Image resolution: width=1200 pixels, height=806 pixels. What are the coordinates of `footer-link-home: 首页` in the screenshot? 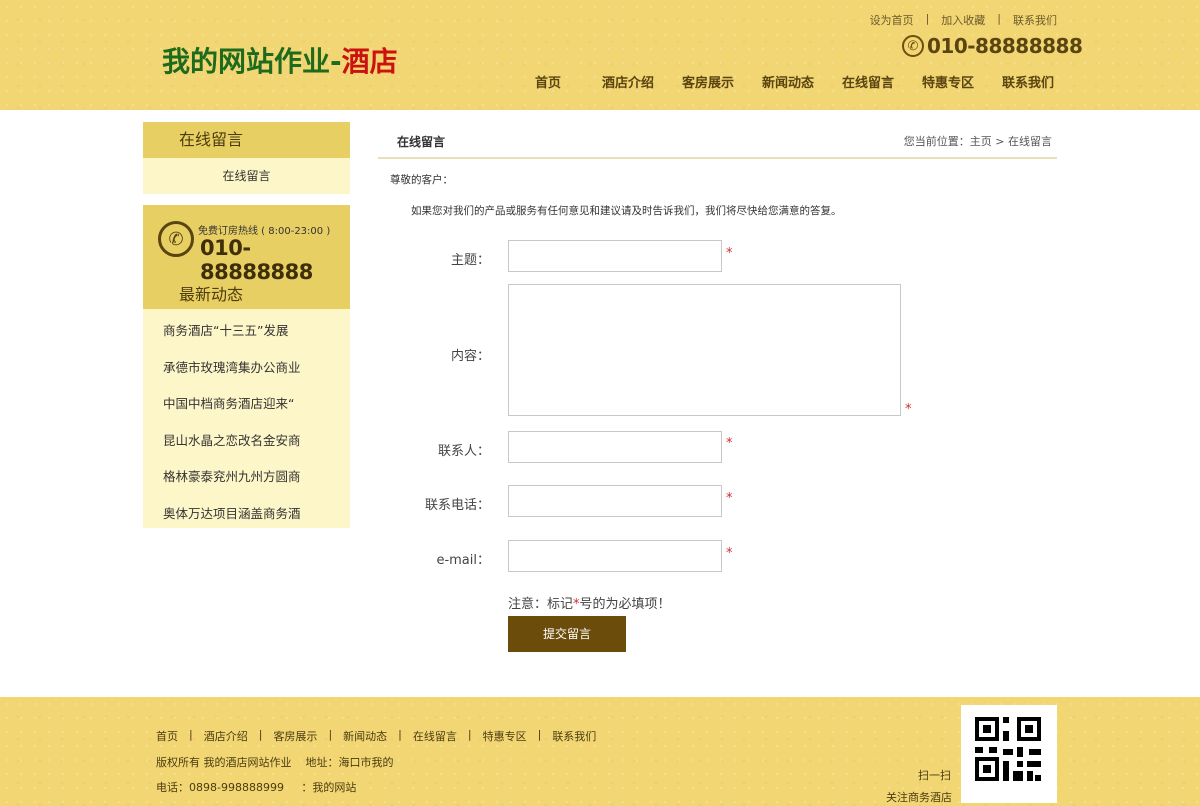 It's located at (167, 736).